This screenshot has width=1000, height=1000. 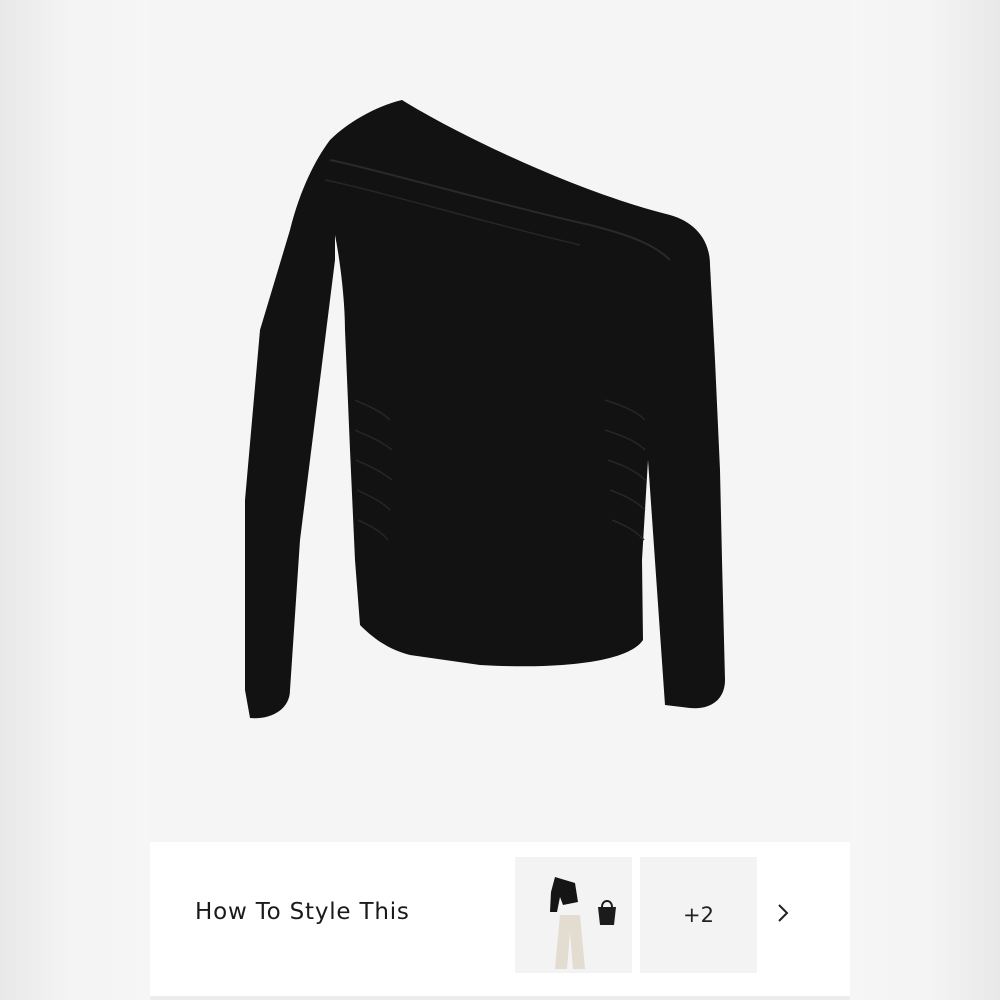 I want to click on outfit-icon, so click(x=583, y=923).